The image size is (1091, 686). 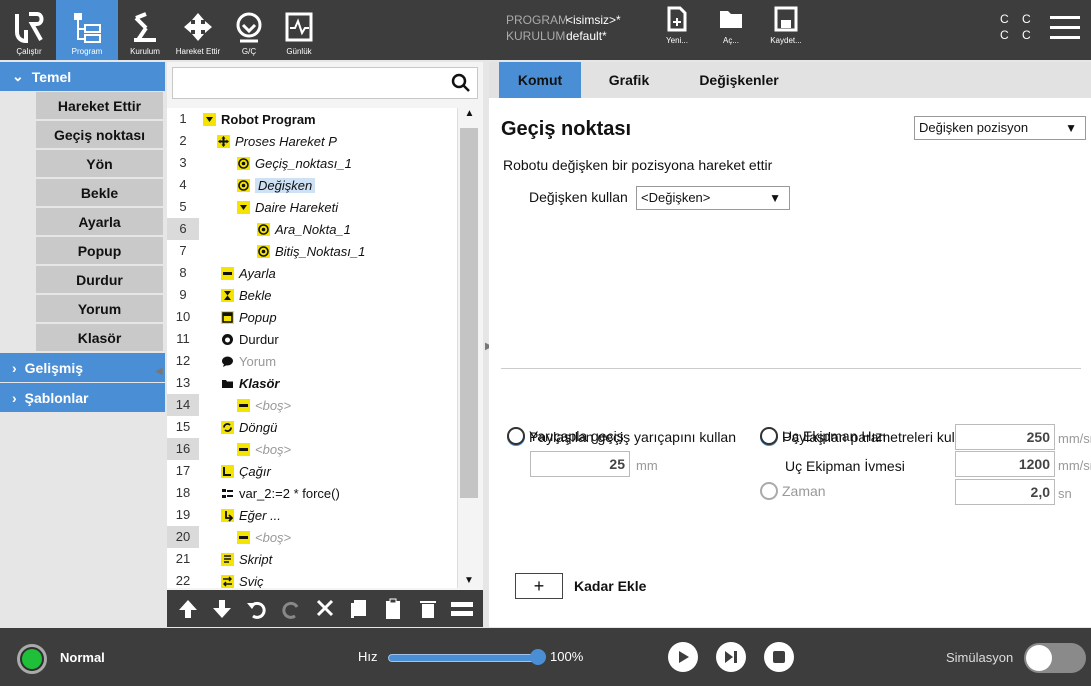 What do you see at coordinates (183, 338) in the screenshot?
I see `line-number: 11` at bounding box center [183, 338].